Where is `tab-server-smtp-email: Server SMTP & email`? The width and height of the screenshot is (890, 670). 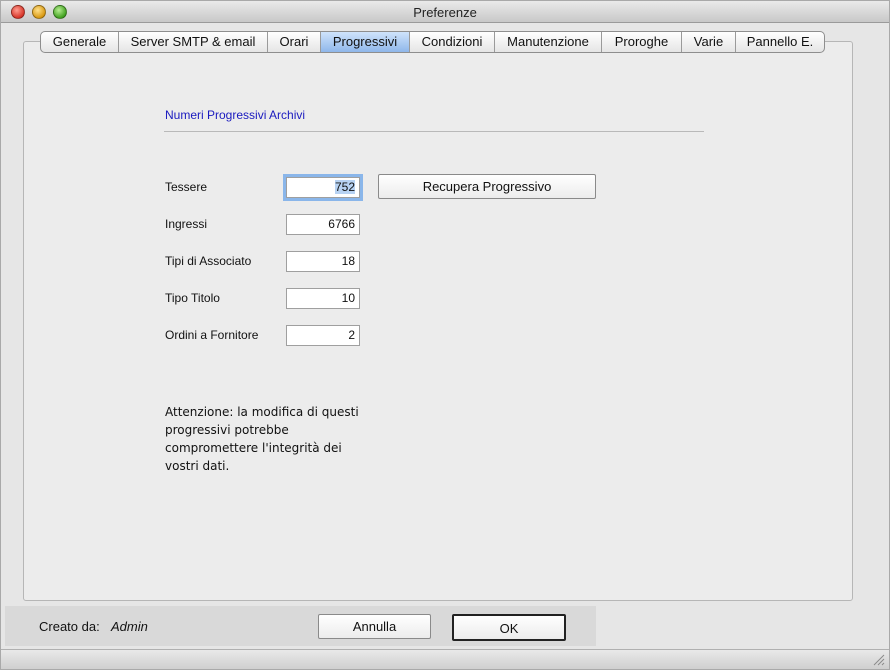 tab-server-smtp-email: Server SMTP & email is located at coordinates (193, 42).